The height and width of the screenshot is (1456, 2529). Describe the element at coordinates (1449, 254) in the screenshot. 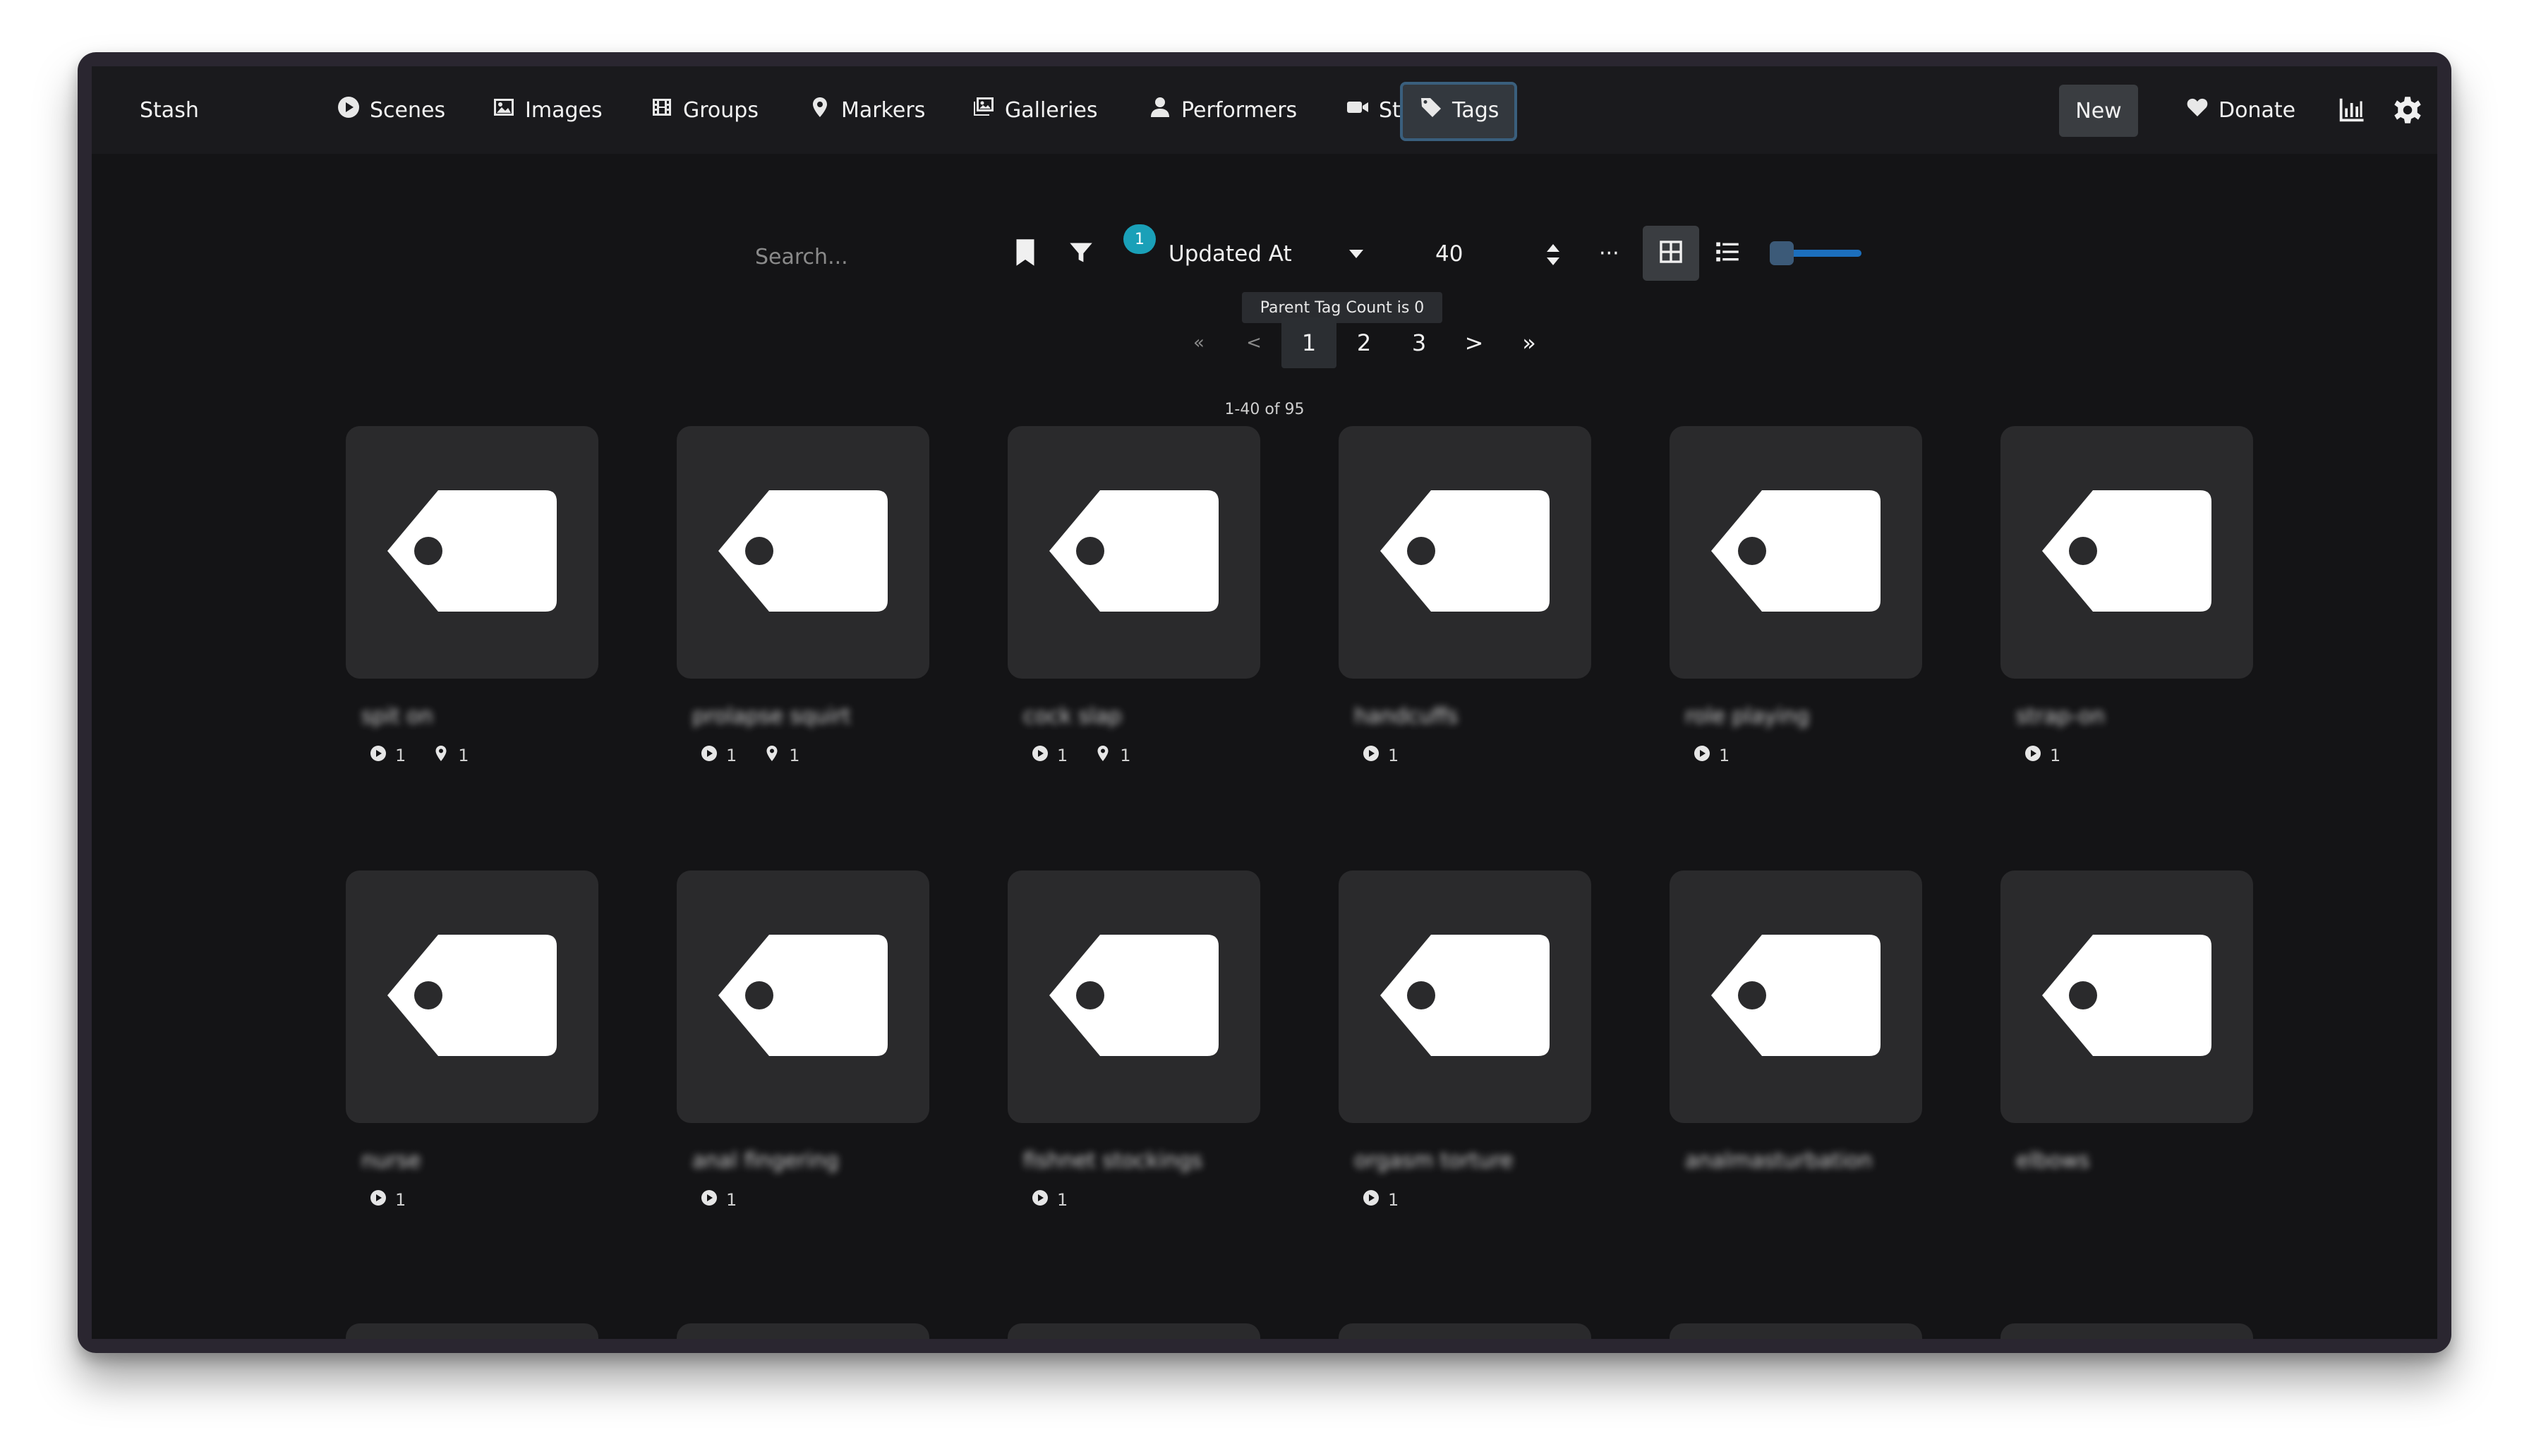

I see `per-page-select: 40` at that location.